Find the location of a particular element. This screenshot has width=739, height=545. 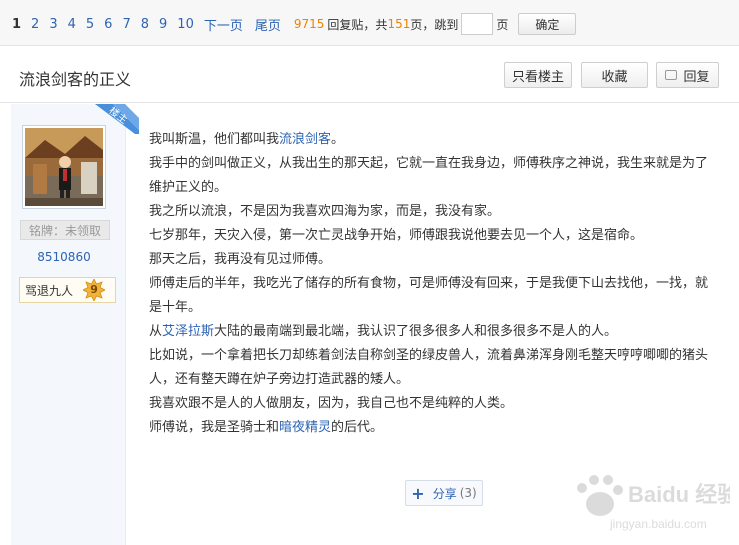

post-line: 师傅说，我是圣骑士和暗夜精灵的后代。 is located at coordinates (266, 427).